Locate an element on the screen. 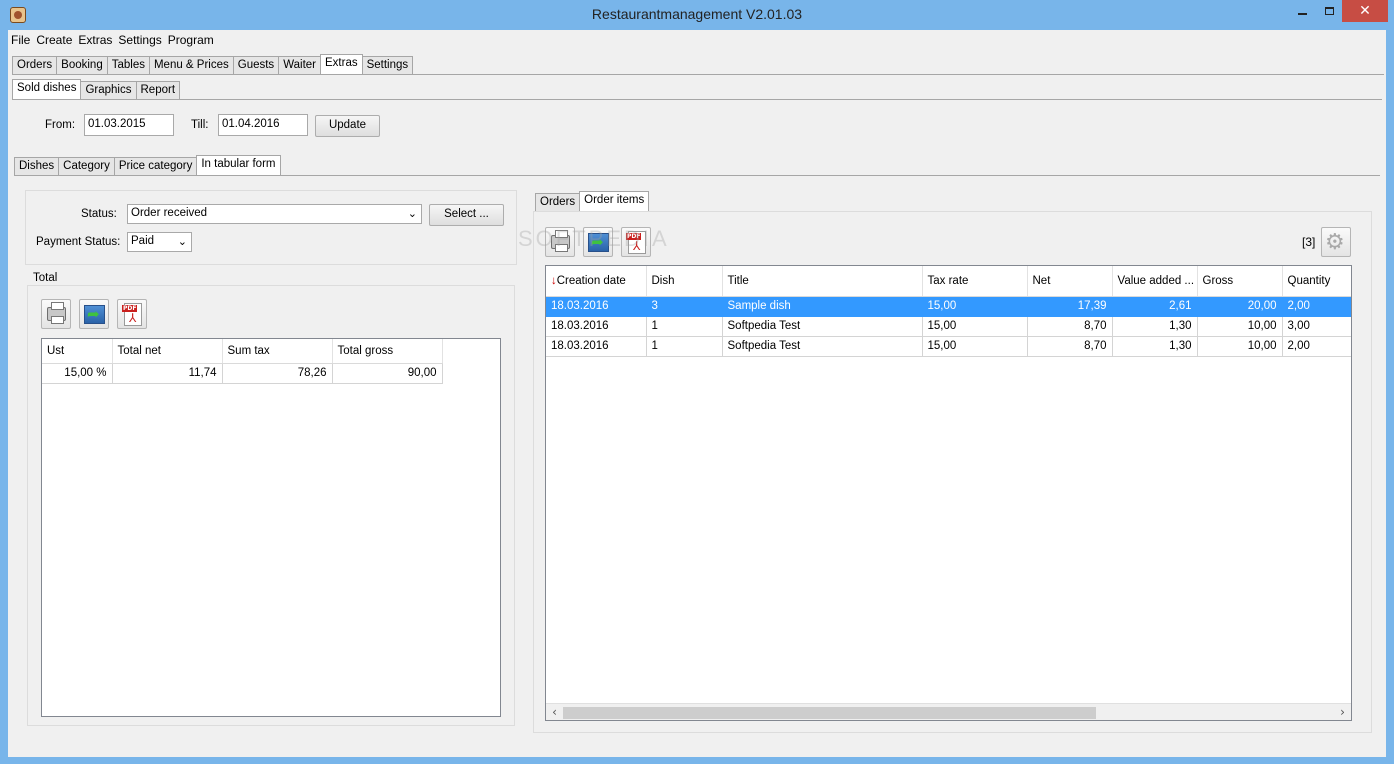 This screenshot has width=1394, height=764. minimize-button is located at coordinates (1302, 11).